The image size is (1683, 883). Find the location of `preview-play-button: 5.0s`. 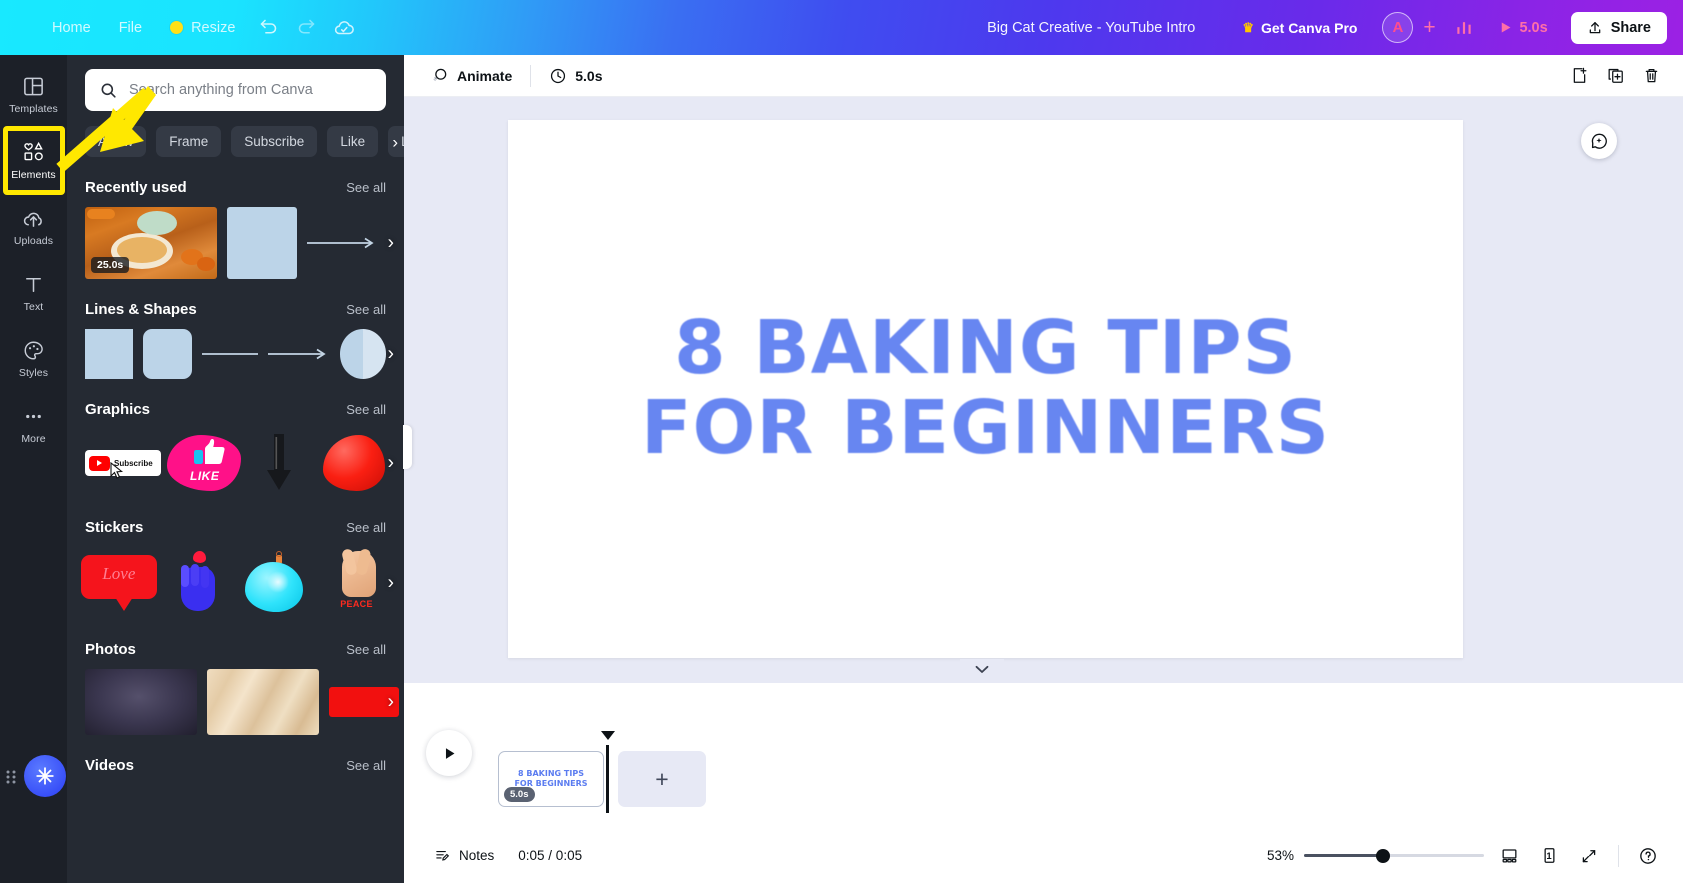

preview-play-button: 5.0s is located at coordinates (1522, 28).